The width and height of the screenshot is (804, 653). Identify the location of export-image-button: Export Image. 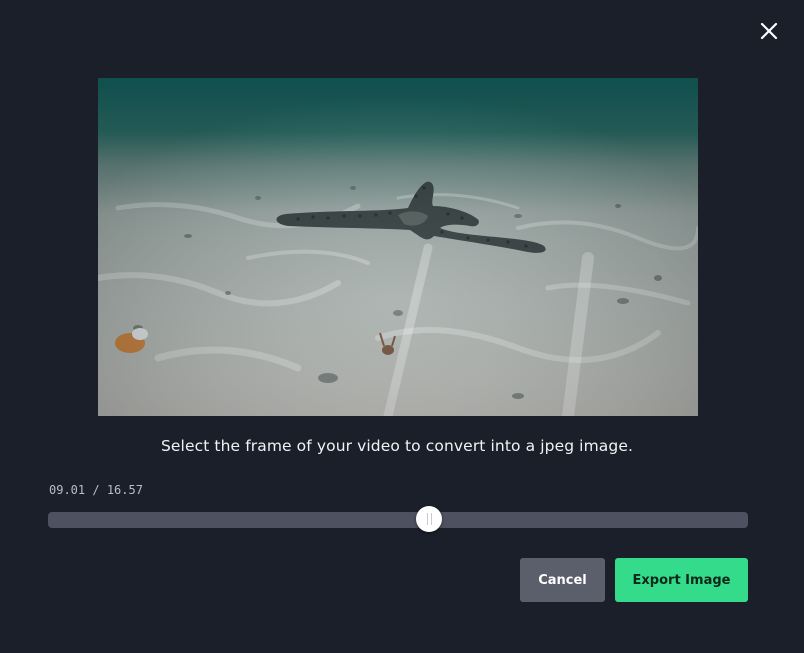
(681, 580).